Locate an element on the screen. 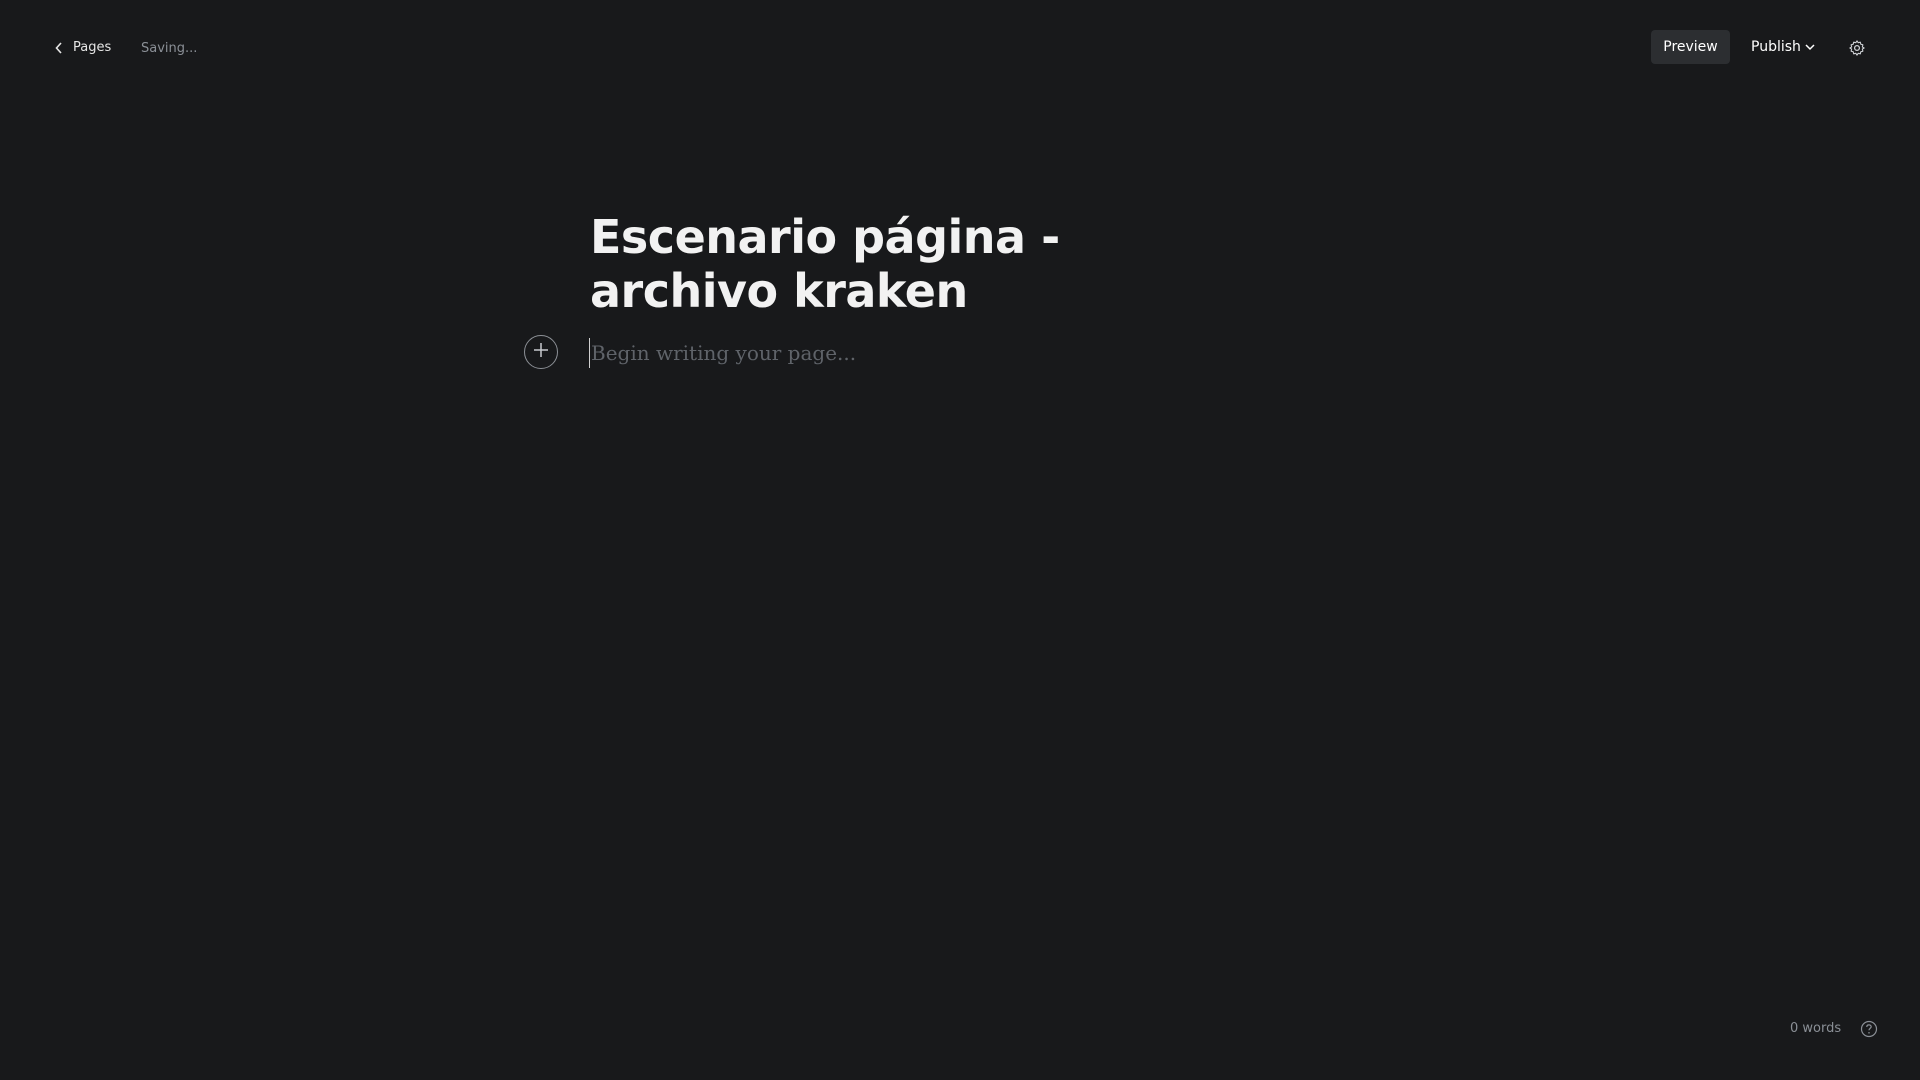 This screenshot has height=1080, width=1920. back-to-pages-link: Pages is located at coordinates (83, 47).